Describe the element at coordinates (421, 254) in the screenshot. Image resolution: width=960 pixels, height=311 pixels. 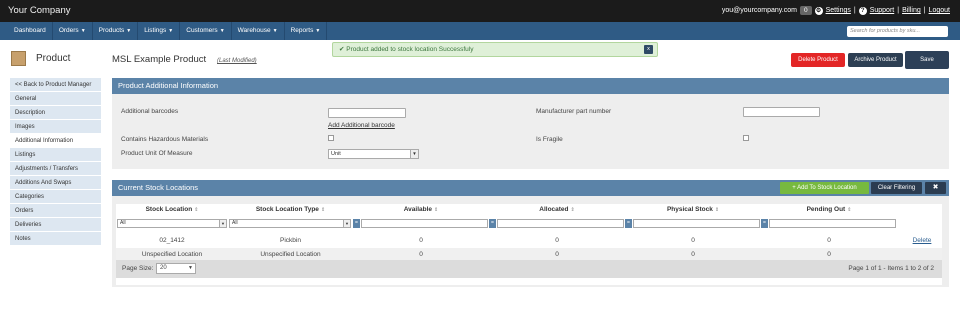
I see `cell-available: 0` at that location.